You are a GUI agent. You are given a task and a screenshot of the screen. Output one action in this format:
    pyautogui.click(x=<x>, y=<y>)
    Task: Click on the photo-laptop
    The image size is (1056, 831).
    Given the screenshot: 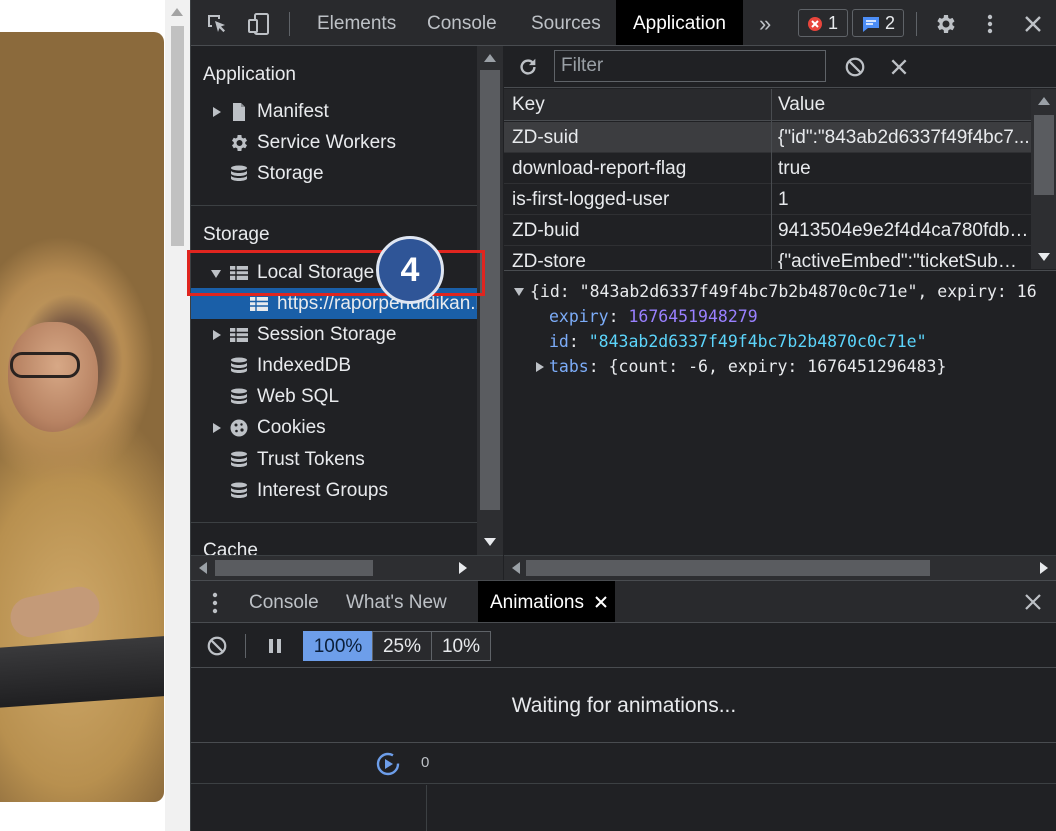 What is the action you would take?
    pyautogui.click(x=82, y=672)
    